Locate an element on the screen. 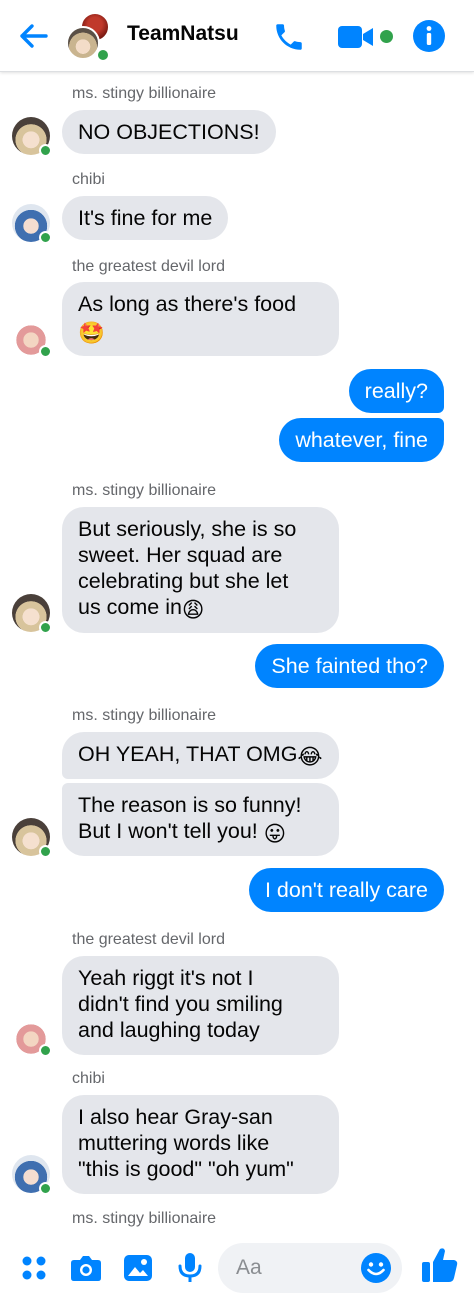 The height and width of the screenshot is (1301, 474). message-text: celebrating but she let is located at coordinates (183, 581).